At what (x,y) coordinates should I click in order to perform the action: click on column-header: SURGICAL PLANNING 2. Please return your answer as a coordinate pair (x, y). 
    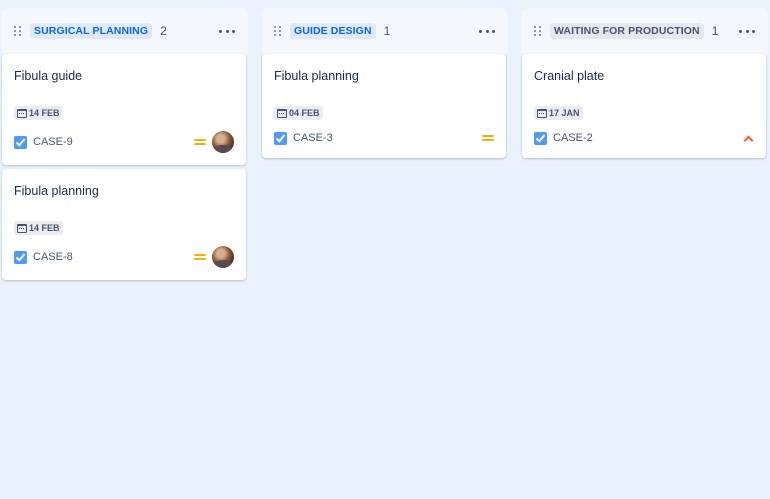
    Looking at the image, I should click on (125, 31).